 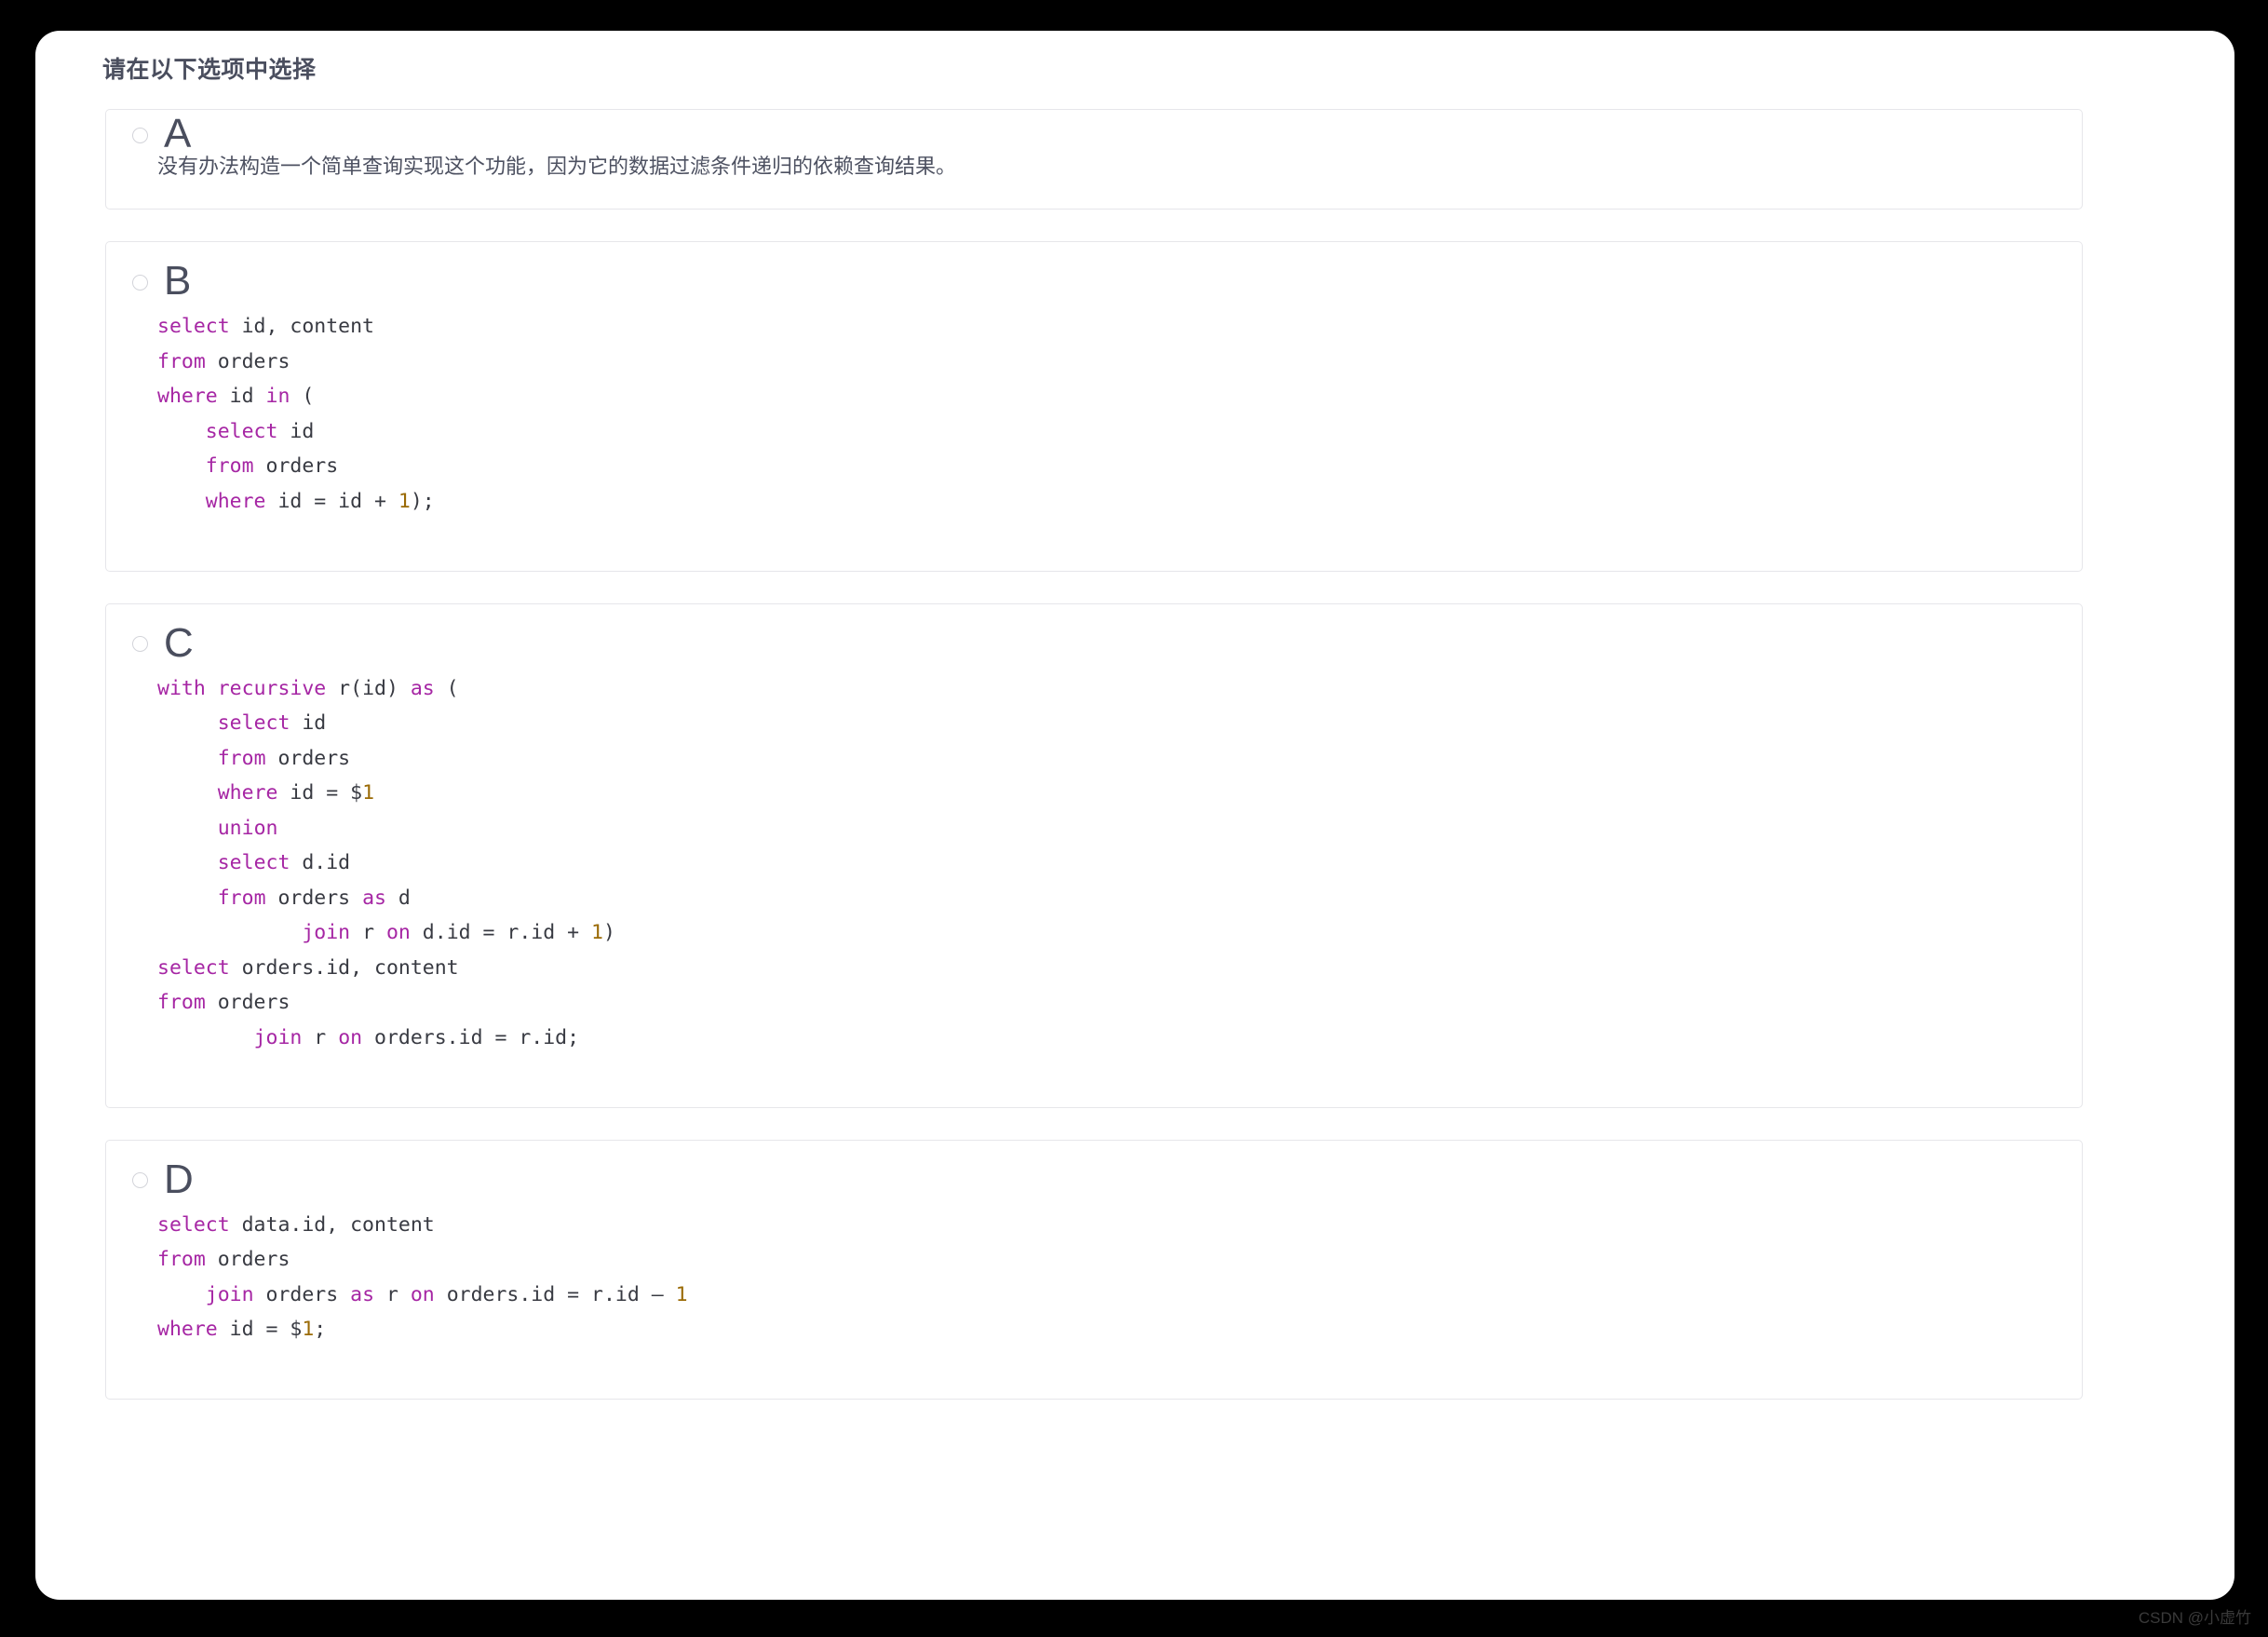 I want to click on option-a-header: A, so click(x=1094, y=134).